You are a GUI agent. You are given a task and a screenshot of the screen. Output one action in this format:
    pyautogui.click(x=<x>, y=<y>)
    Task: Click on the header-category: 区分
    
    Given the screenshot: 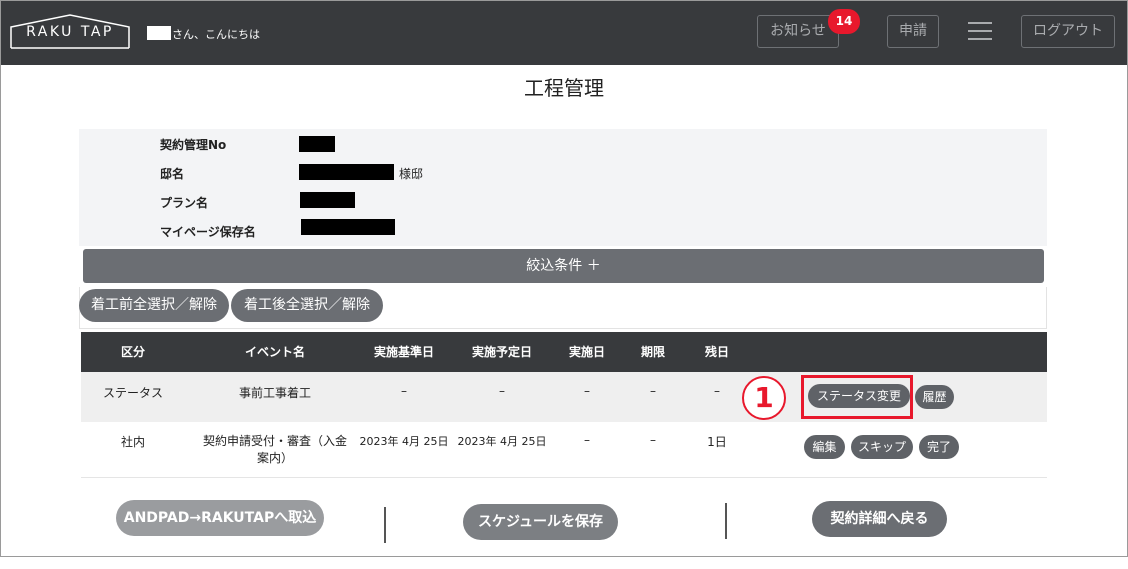 What is the action you would take?
    pyautogui.click(x=132, y=352)
    